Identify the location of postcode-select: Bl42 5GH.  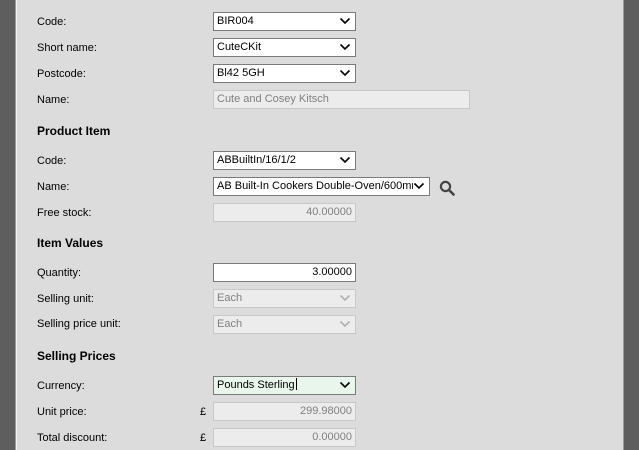
(284, 73).